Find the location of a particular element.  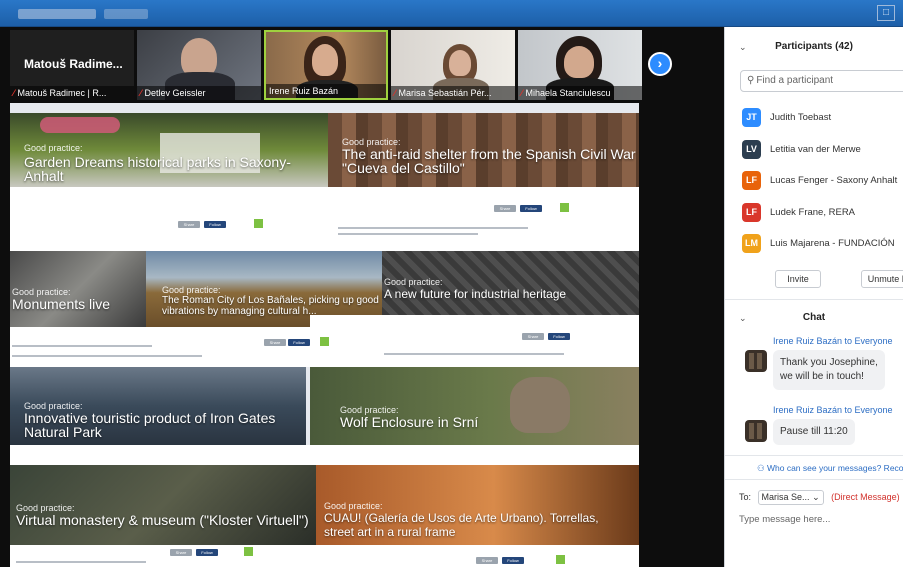

participant-item: LV Letitia van der Merwe is located at coordinates (819, 150).